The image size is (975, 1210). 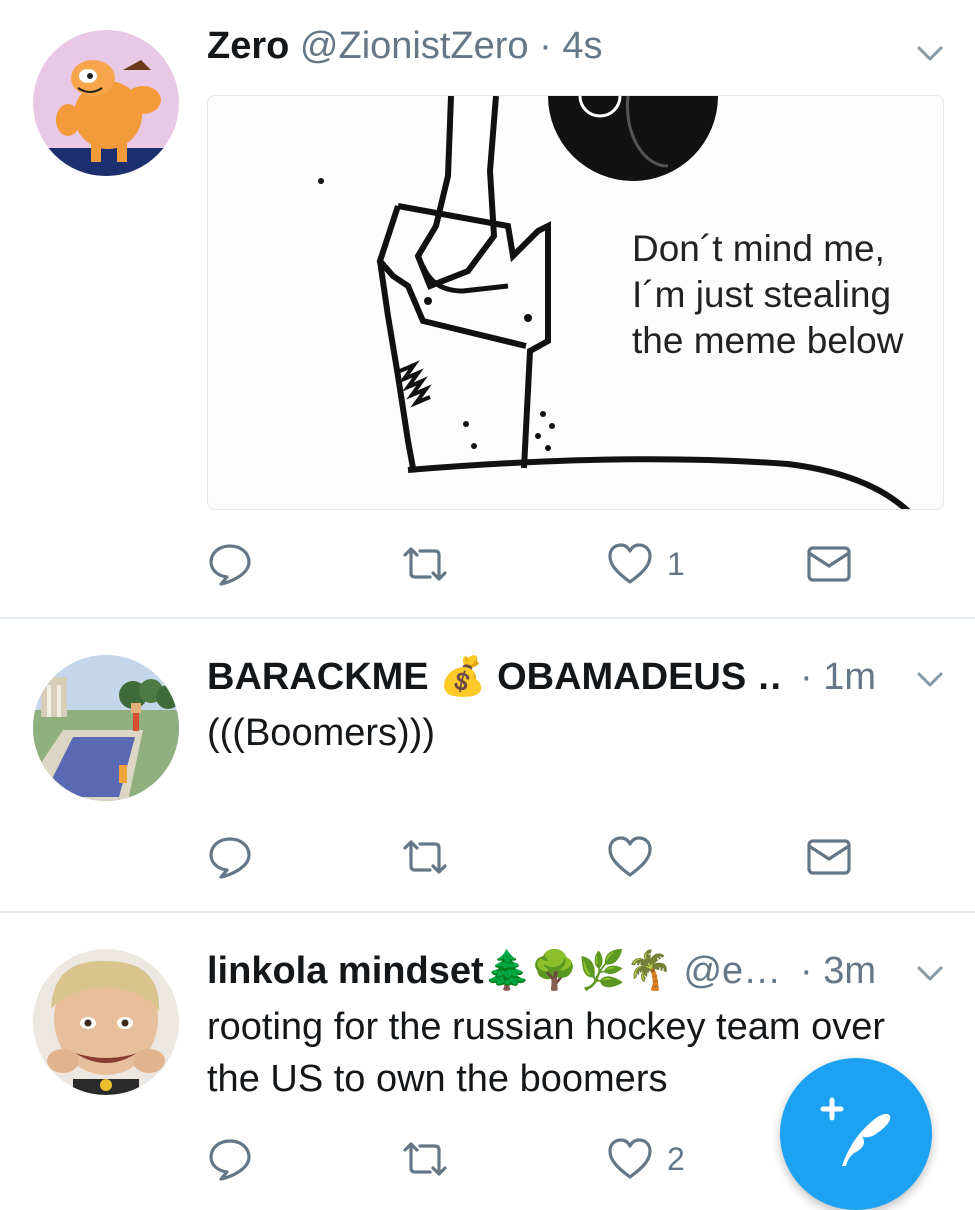 I want to click on compose-tweet-icon, so click(x=855, y=1131).